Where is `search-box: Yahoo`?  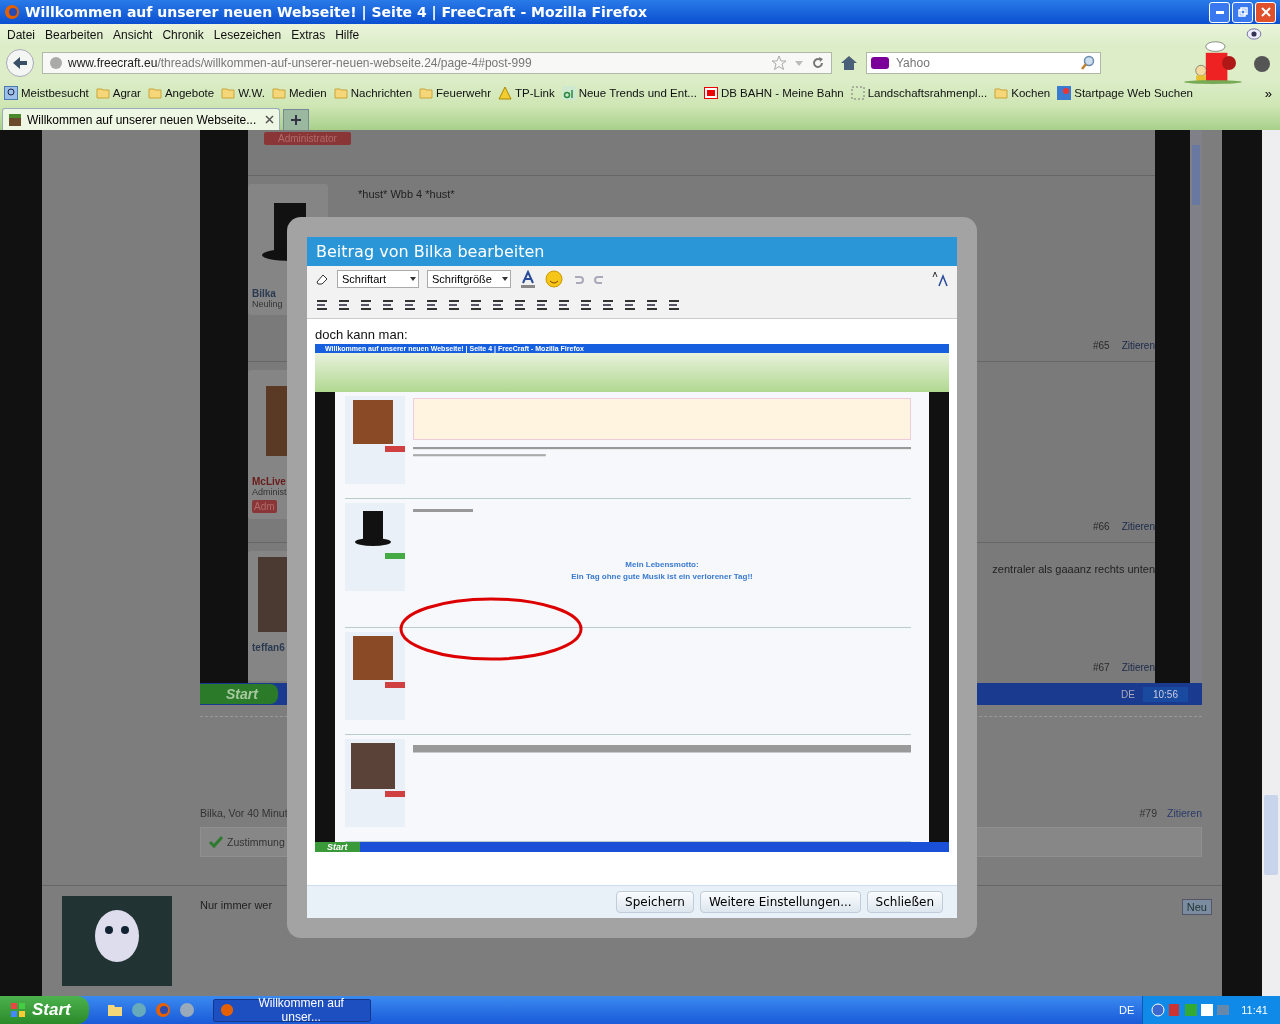
search-box: Yahoo is located at coordinates (983, 63).